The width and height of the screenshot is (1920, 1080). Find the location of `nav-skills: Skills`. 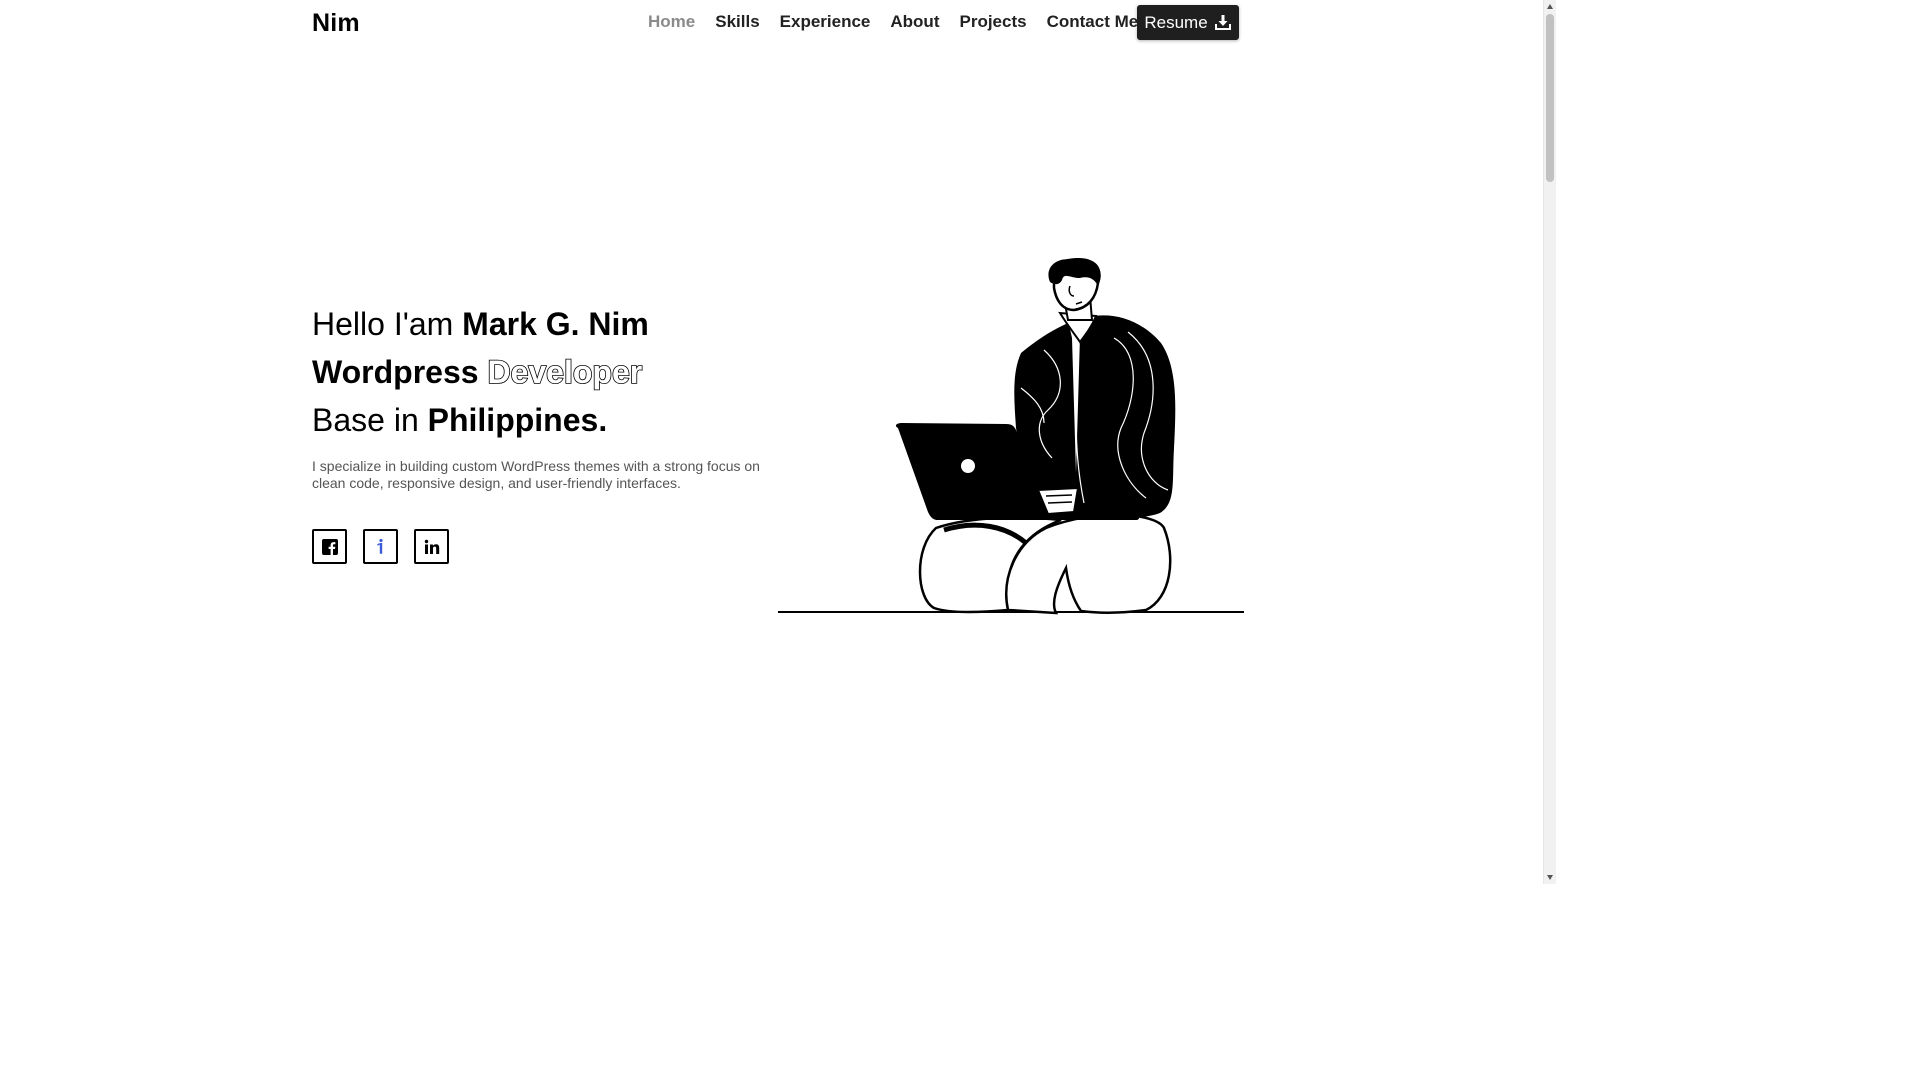

nav-skills: Skills is located at coordinates (737, 22).